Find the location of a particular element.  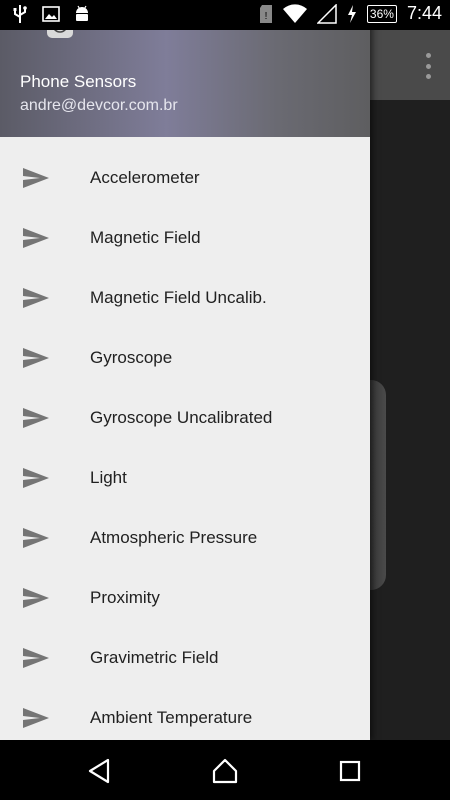

menu-item-gyroscope-uncalibrated: Gyroscope Uncalibrated is located at coordinates (185, 418).